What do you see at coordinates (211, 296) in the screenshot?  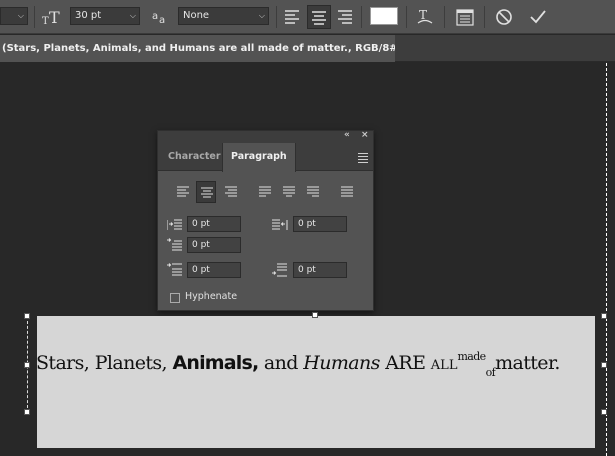 I see `hyphenate-label: Hyphenate` at bounding box center [211, 296].